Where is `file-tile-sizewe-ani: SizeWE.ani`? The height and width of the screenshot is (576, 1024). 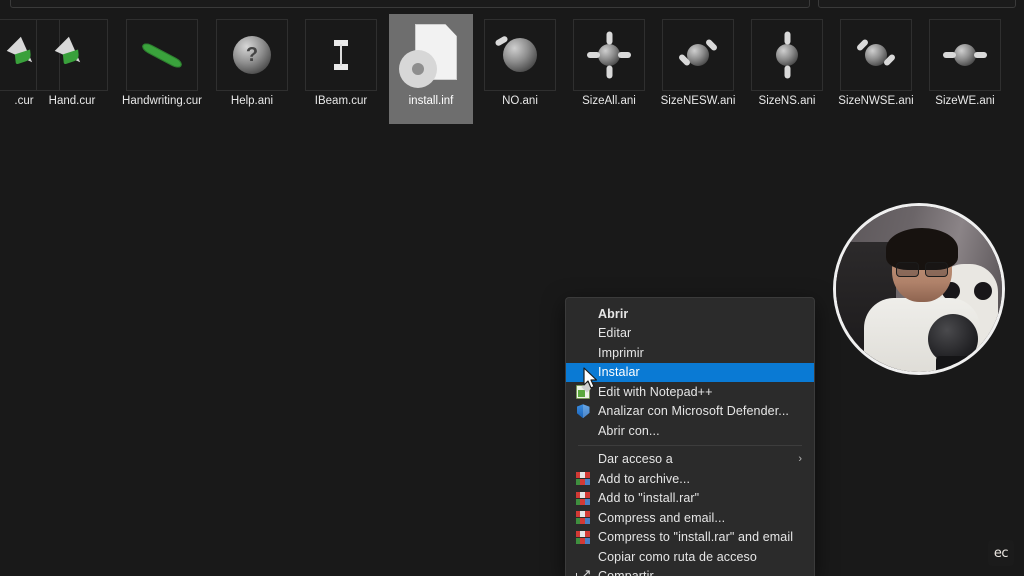 file-tile-sizewe-ani: SizeWE.ani is located at coordinates (965, 69).